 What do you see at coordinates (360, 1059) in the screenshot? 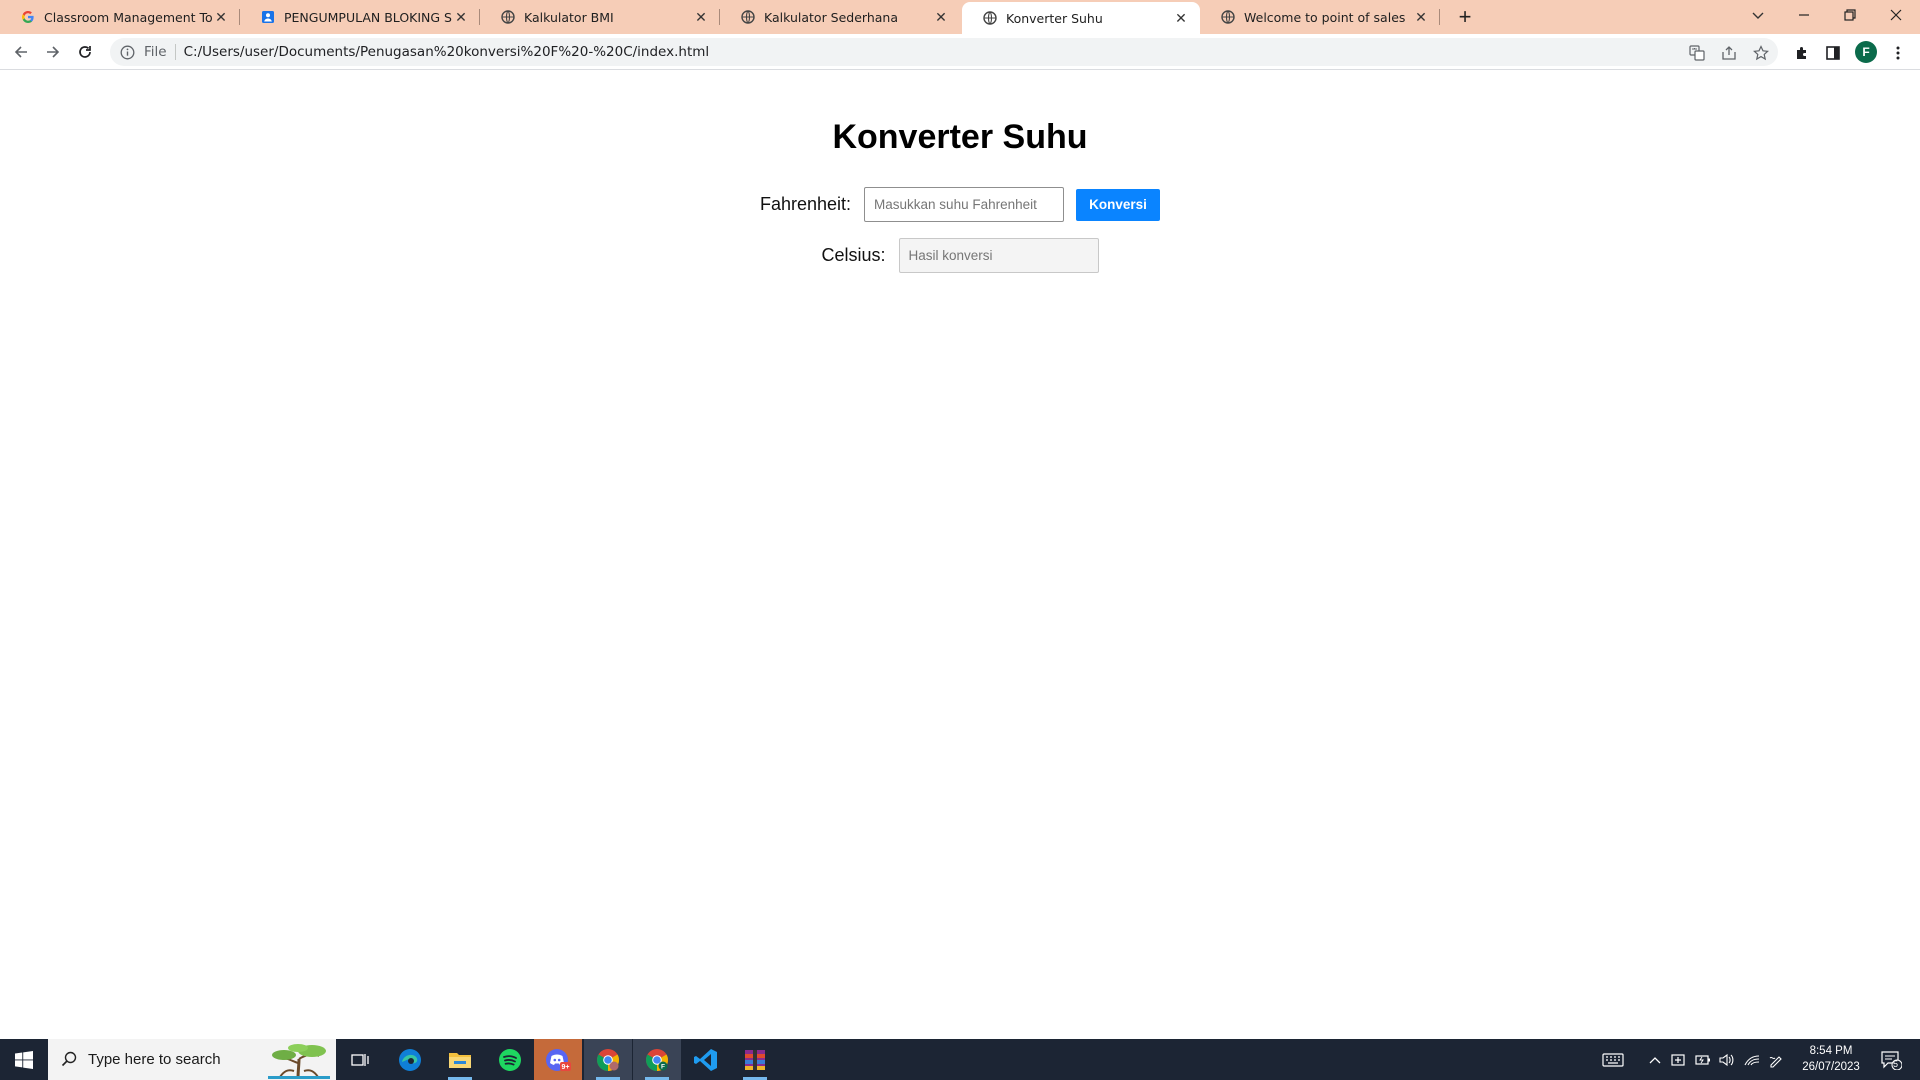
I see `task-view-icon` at bounding box center [360, 1059].